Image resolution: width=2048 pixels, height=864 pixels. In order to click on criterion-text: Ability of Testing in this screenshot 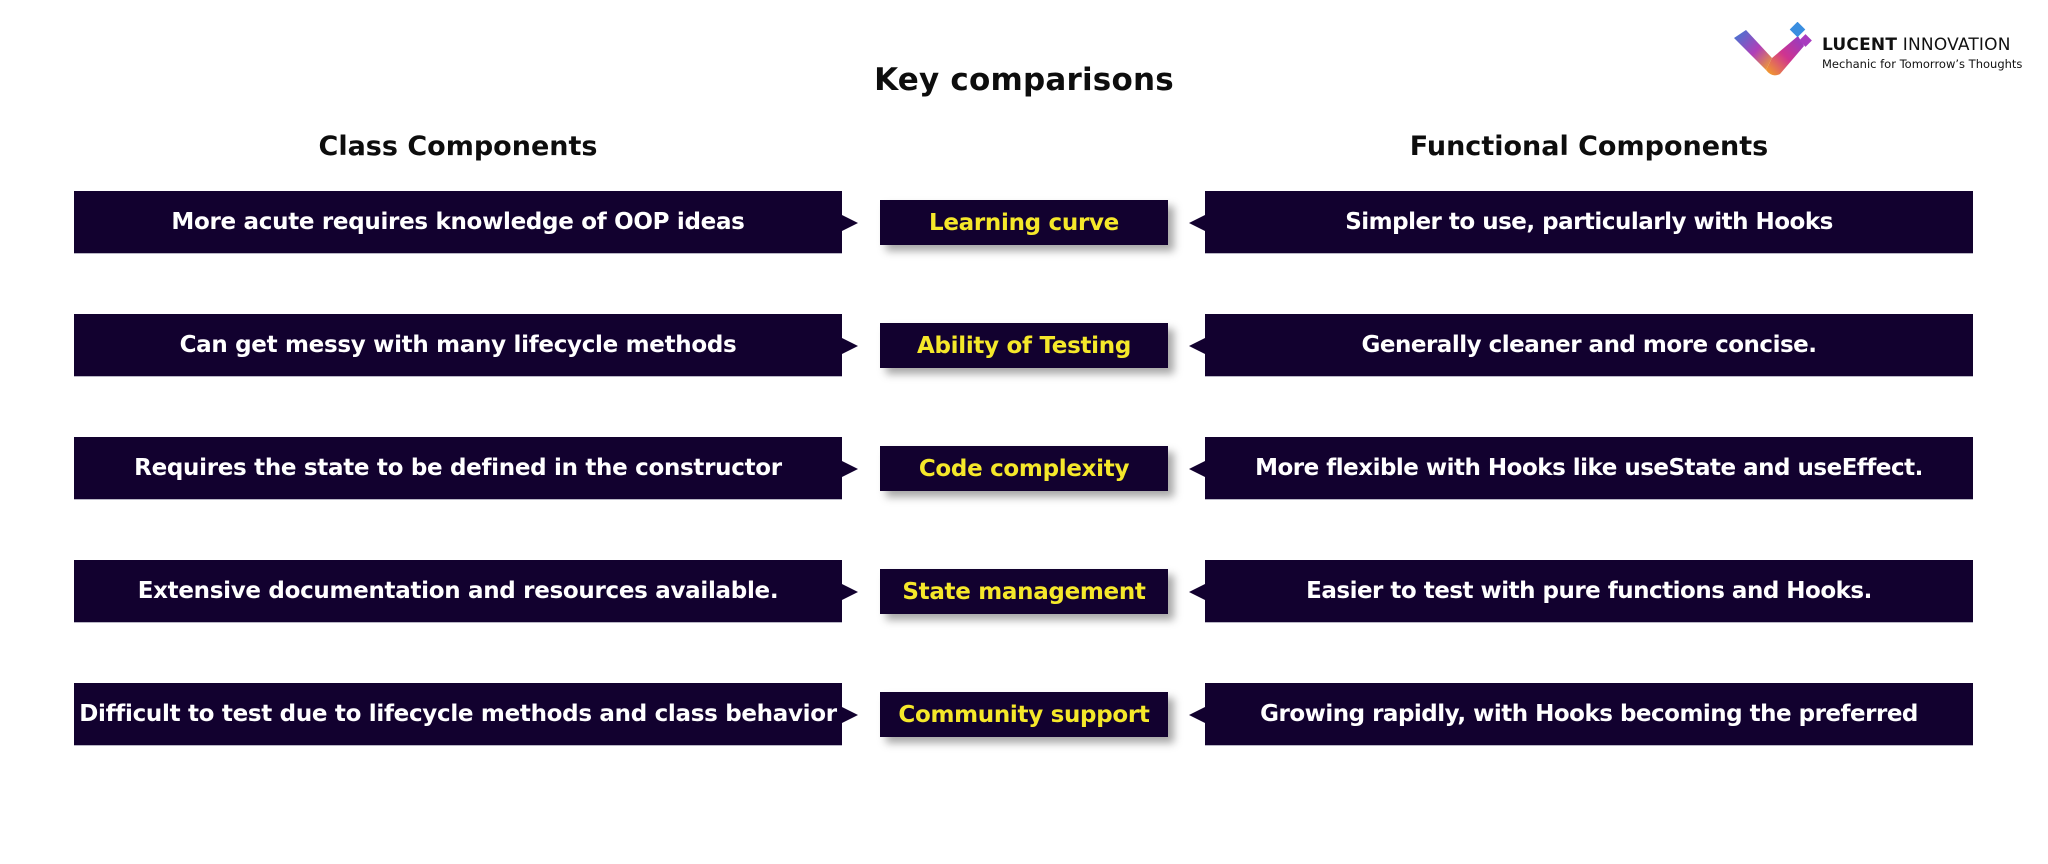, I will do `click(1024, 345)`.